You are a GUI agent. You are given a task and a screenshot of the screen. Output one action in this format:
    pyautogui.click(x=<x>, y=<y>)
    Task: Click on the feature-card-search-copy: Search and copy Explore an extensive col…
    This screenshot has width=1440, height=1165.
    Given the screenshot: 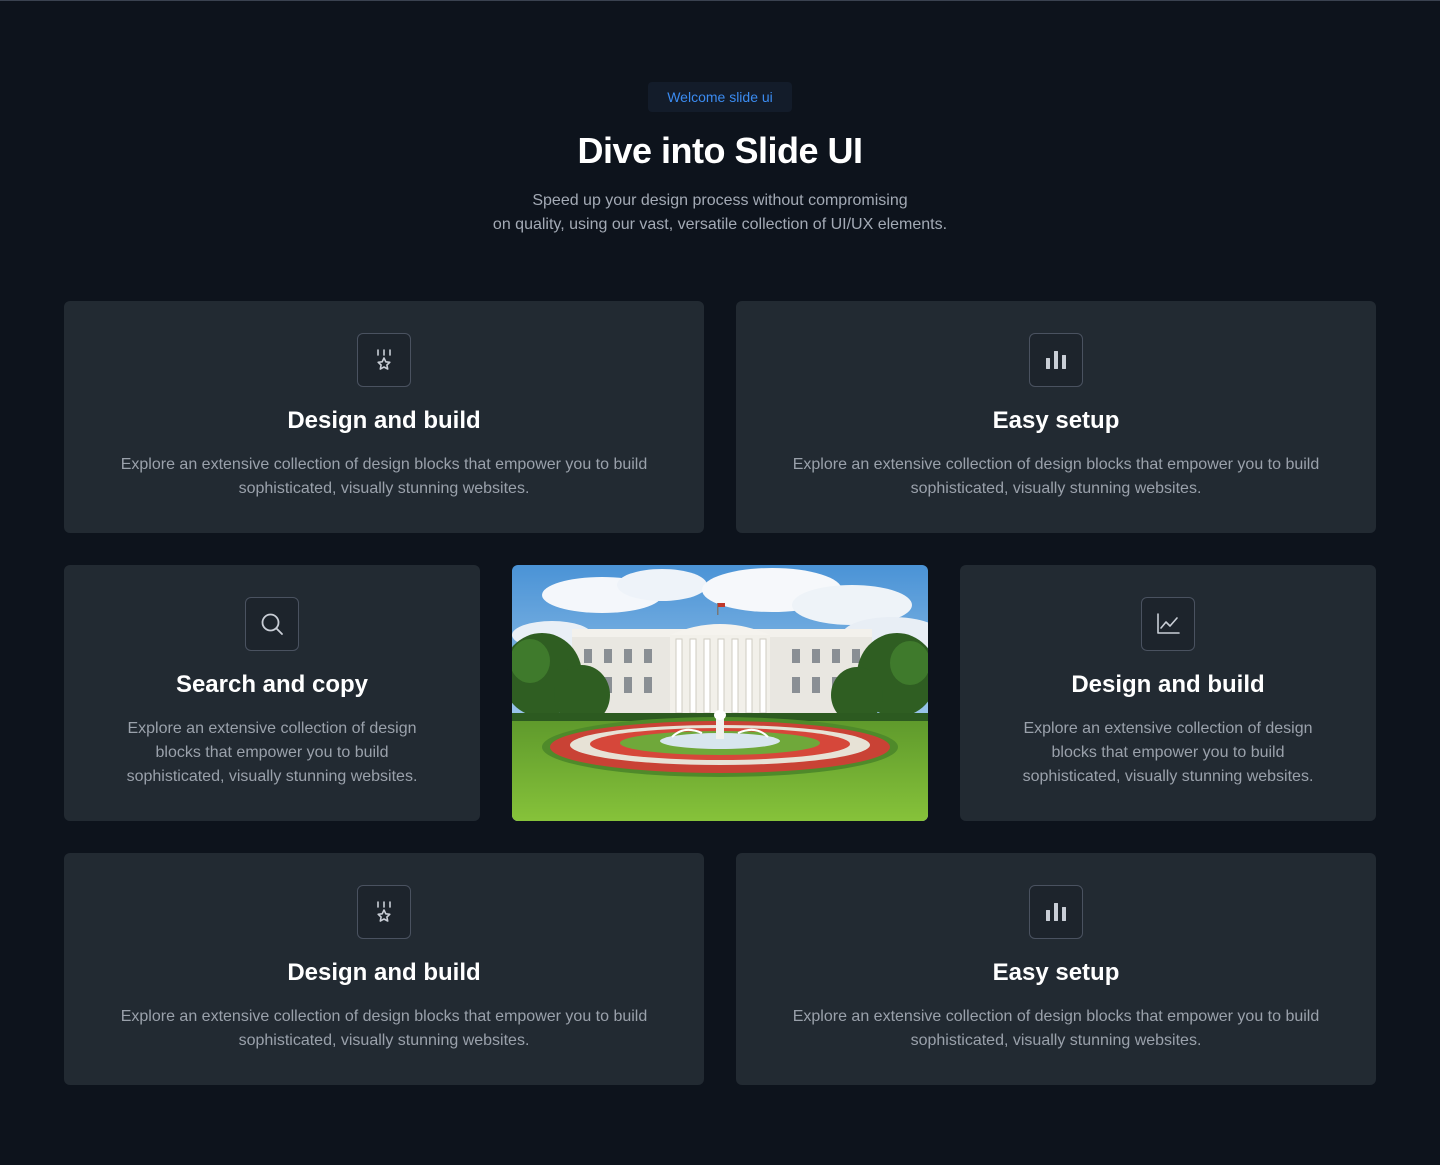 What is the action you would take?
    pyautogui.click(x=272, y=693)
    